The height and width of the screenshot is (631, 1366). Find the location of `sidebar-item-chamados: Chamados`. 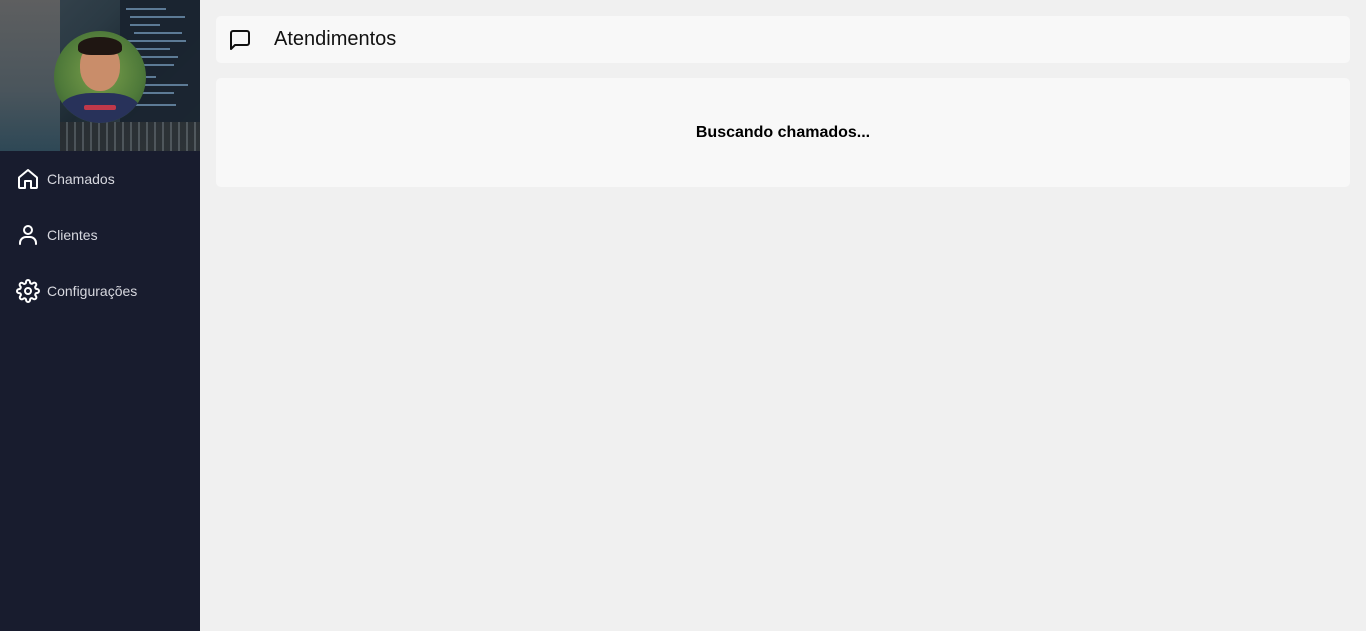

sidebar-item-chamados: Chamados is located at coordinates (100, 179).